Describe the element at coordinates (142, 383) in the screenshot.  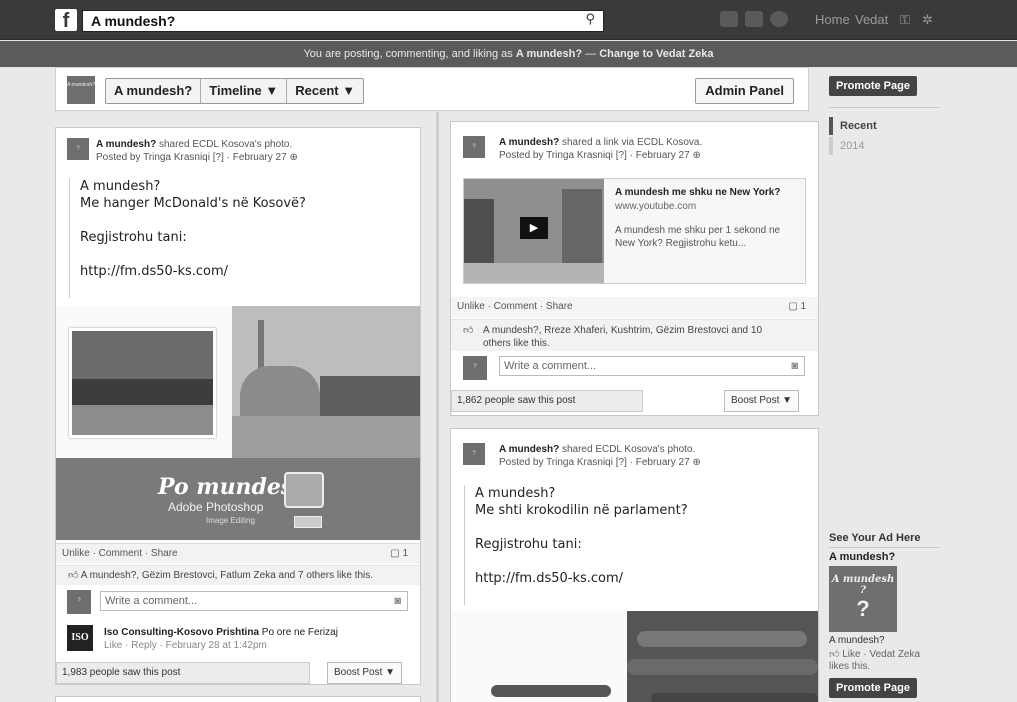
I see `photo-mcdonalds-restaurant` at that location.